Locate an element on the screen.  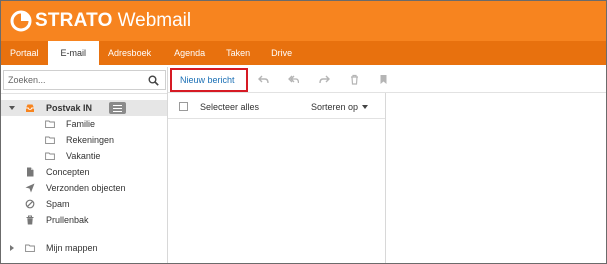
tab-portaal: Portaal is located at coordinates (24, 53).